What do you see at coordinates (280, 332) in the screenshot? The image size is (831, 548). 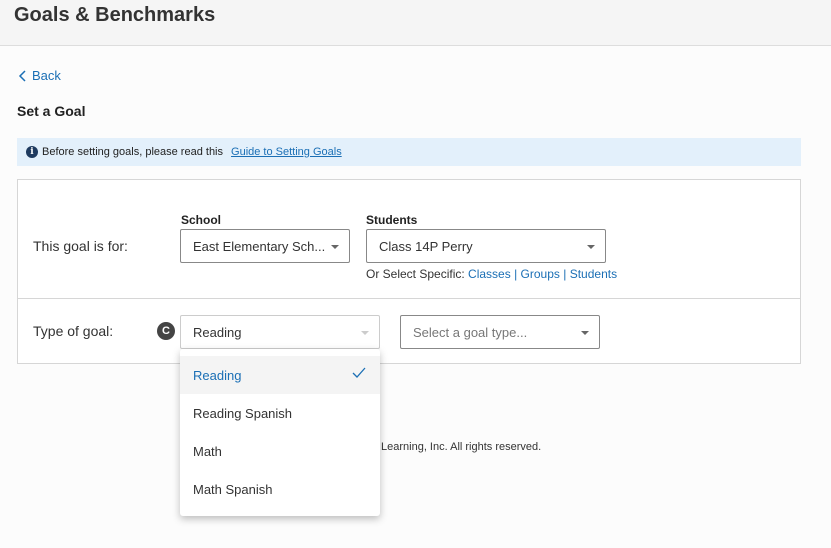 I see `subject-select: Reading` at bounding box center [280, 332].